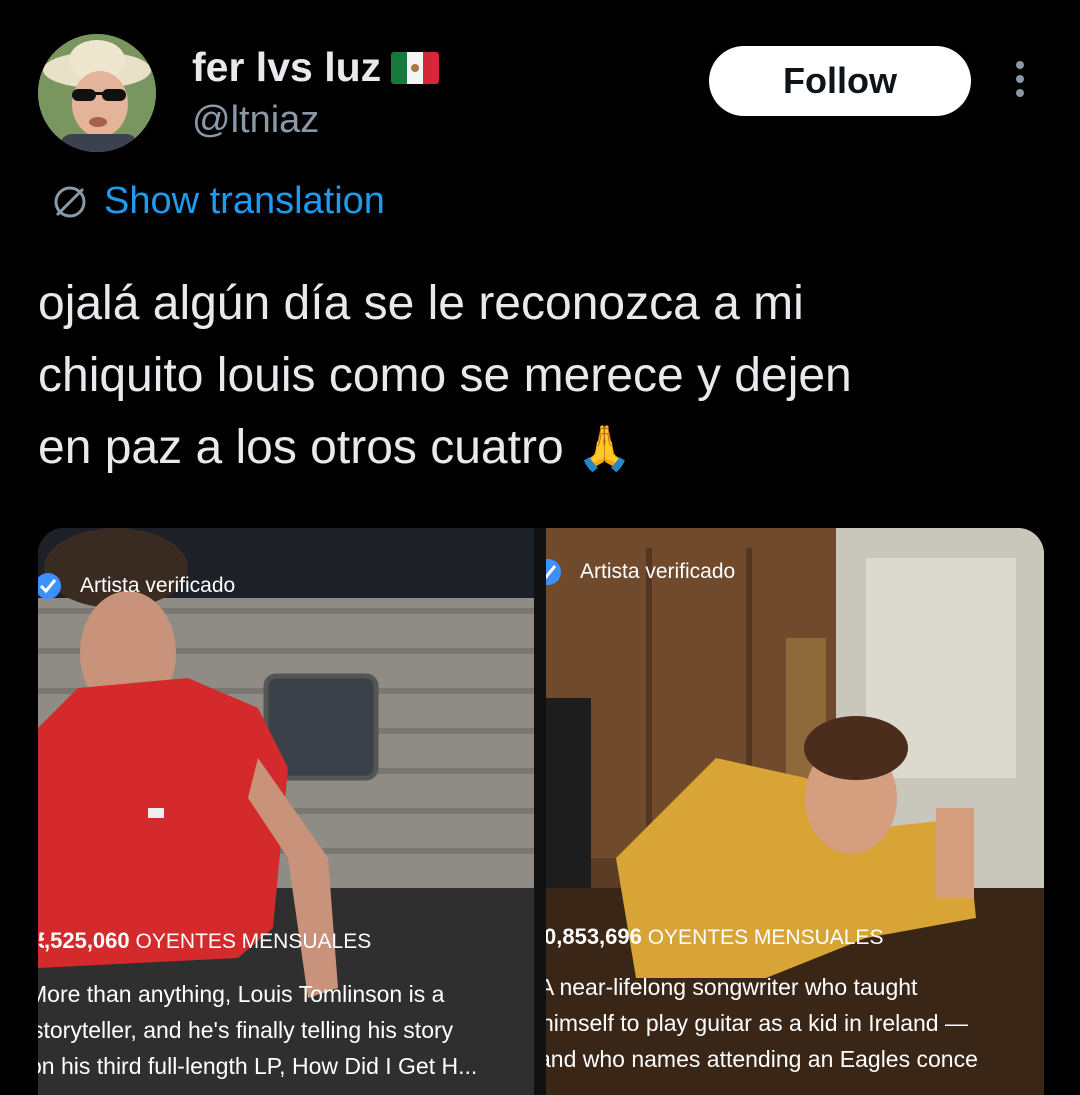  Describe the element at coordinates (70, 201) in the screenshot. I see `globe-translate-icon` at that location.